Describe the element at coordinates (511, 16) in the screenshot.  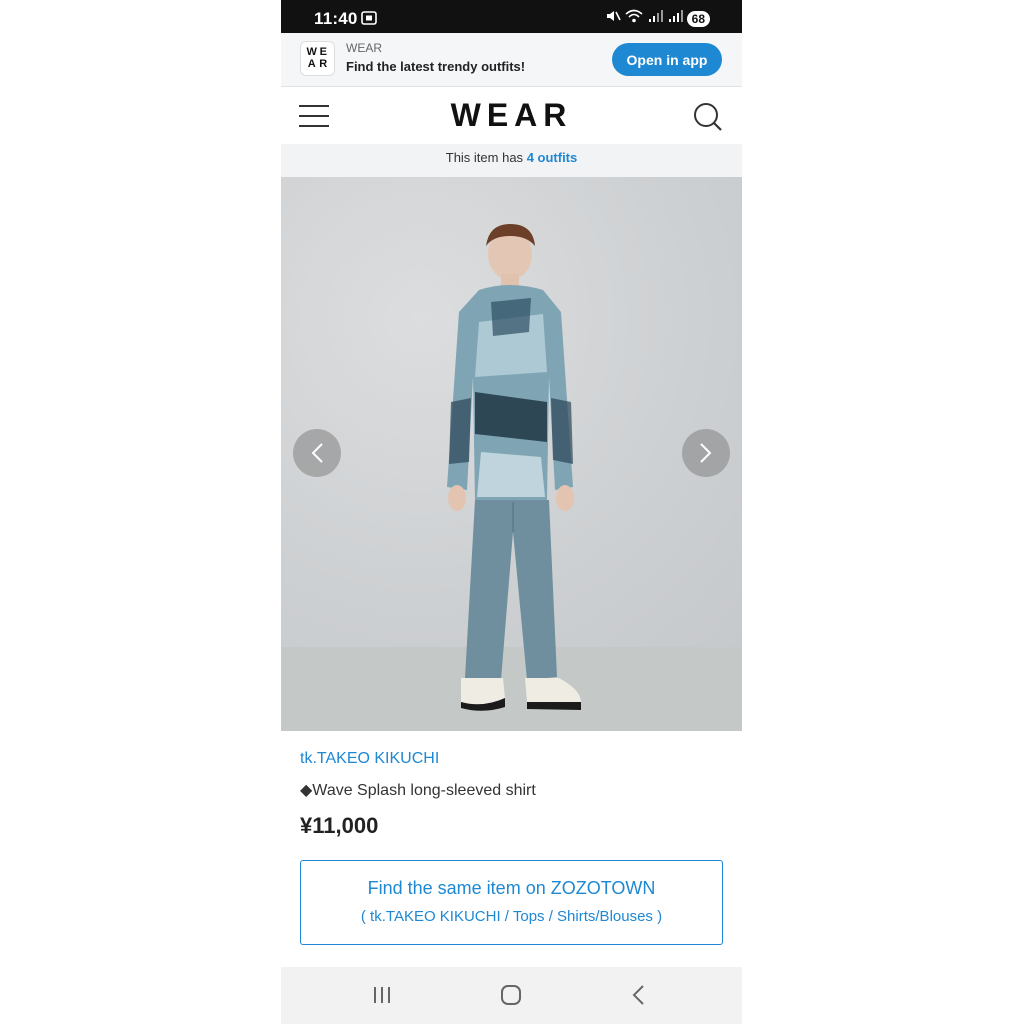
I see `status-bar: 11:40 68` at that location.